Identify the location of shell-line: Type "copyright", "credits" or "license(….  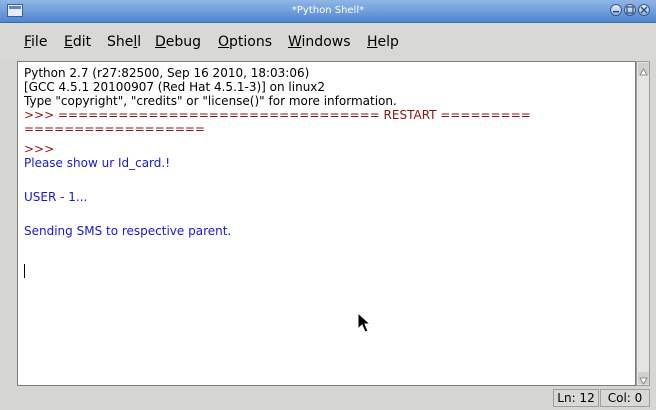
(210, 101).